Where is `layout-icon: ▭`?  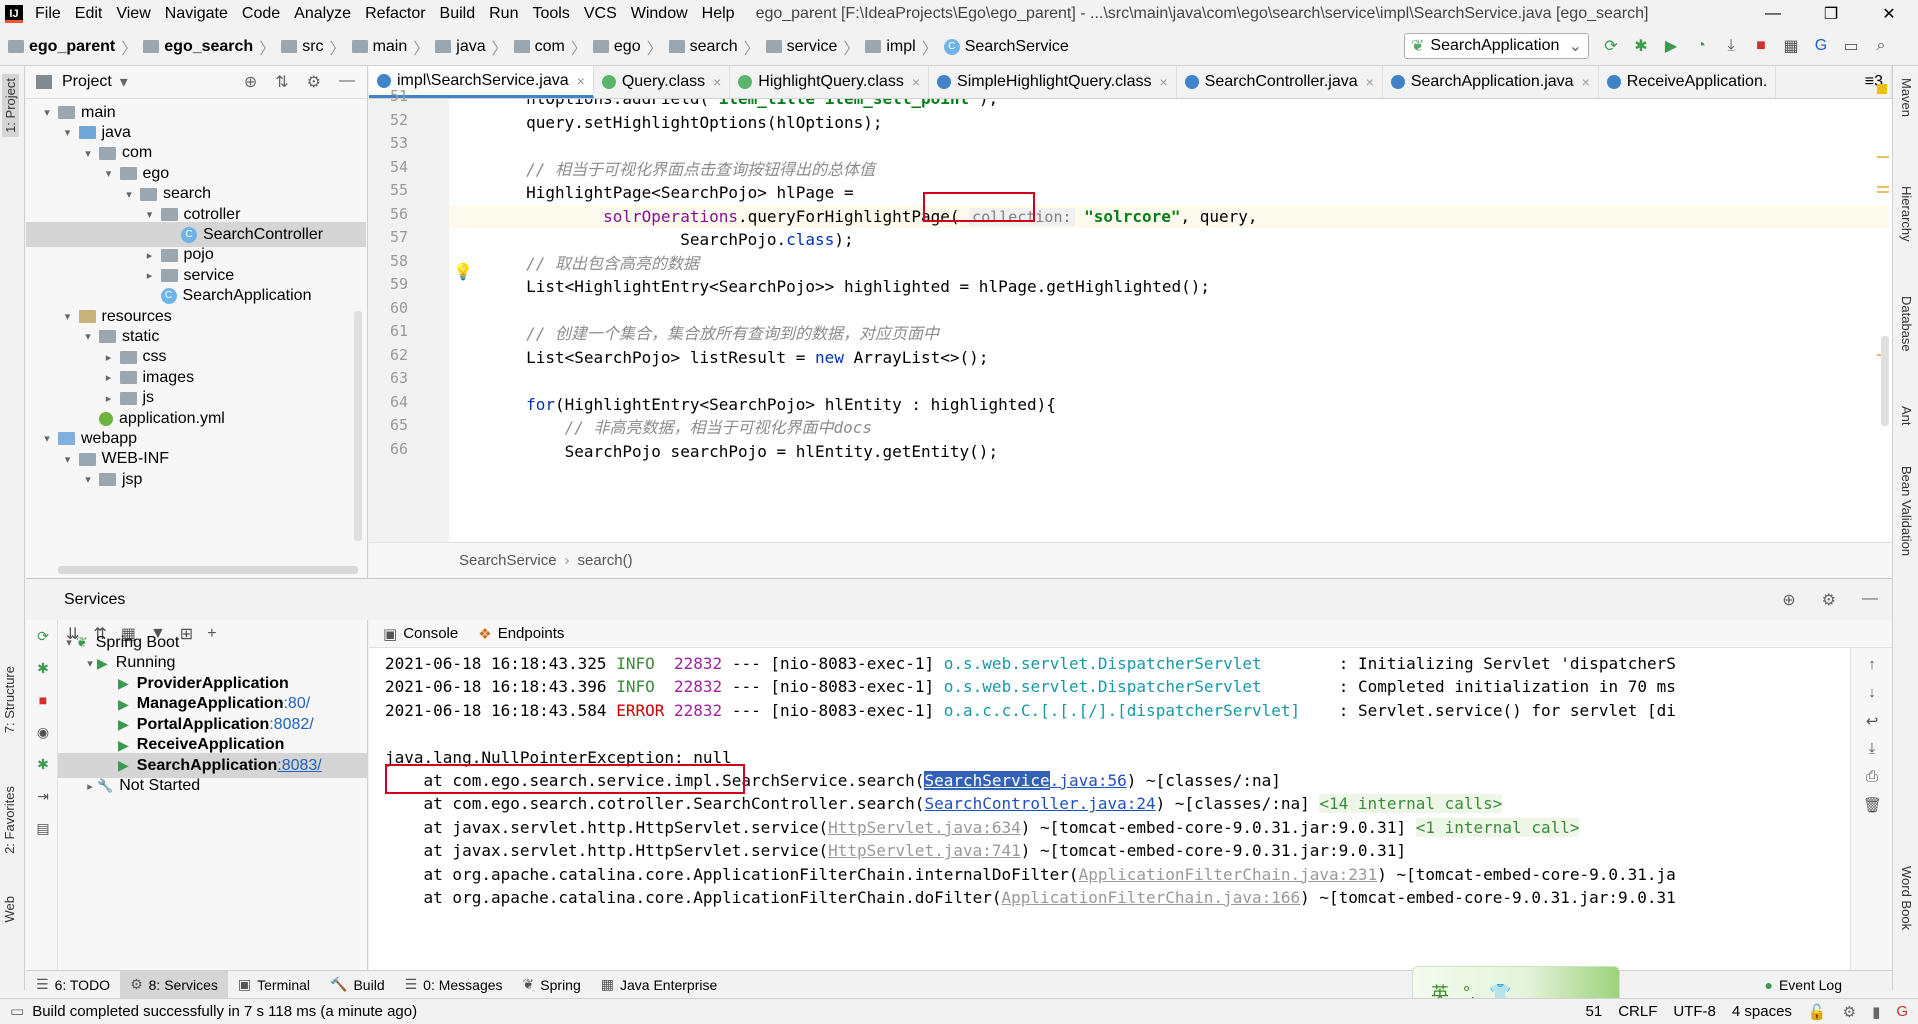 layout-icon: ▭ is located at coordinates (1851, 46).